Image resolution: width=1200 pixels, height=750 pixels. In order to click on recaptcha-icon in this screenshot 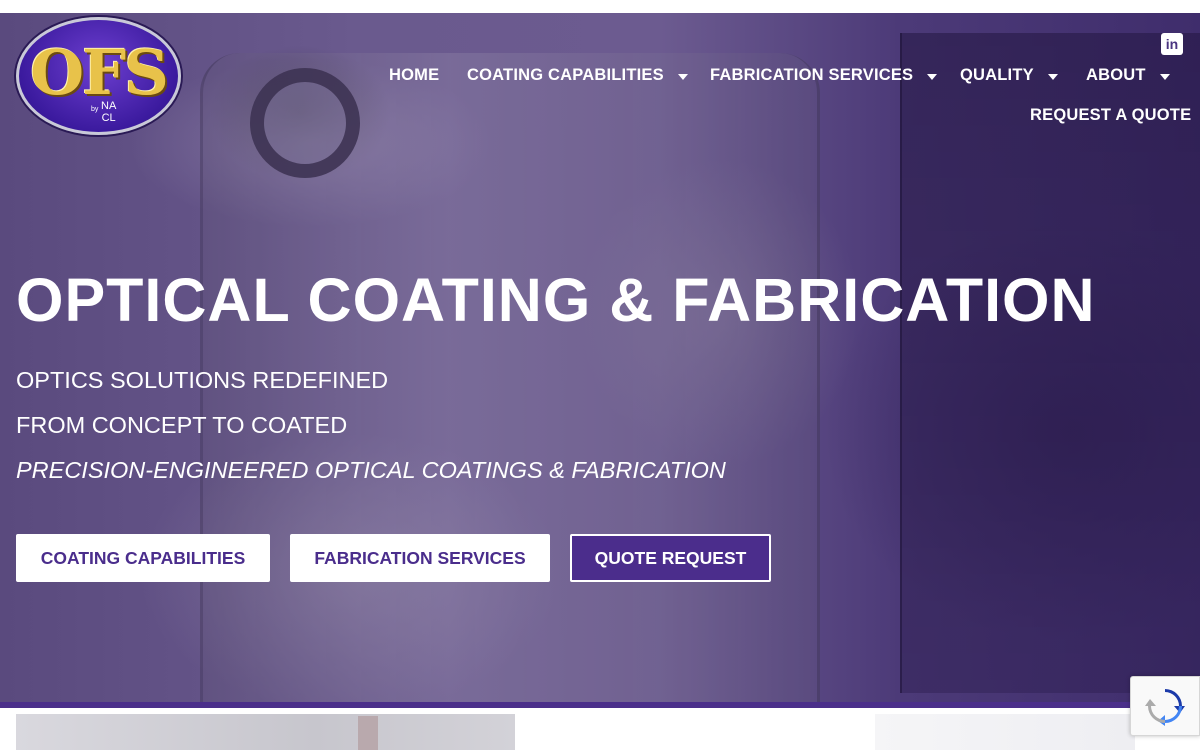, I will do `click(1165, 707)`.